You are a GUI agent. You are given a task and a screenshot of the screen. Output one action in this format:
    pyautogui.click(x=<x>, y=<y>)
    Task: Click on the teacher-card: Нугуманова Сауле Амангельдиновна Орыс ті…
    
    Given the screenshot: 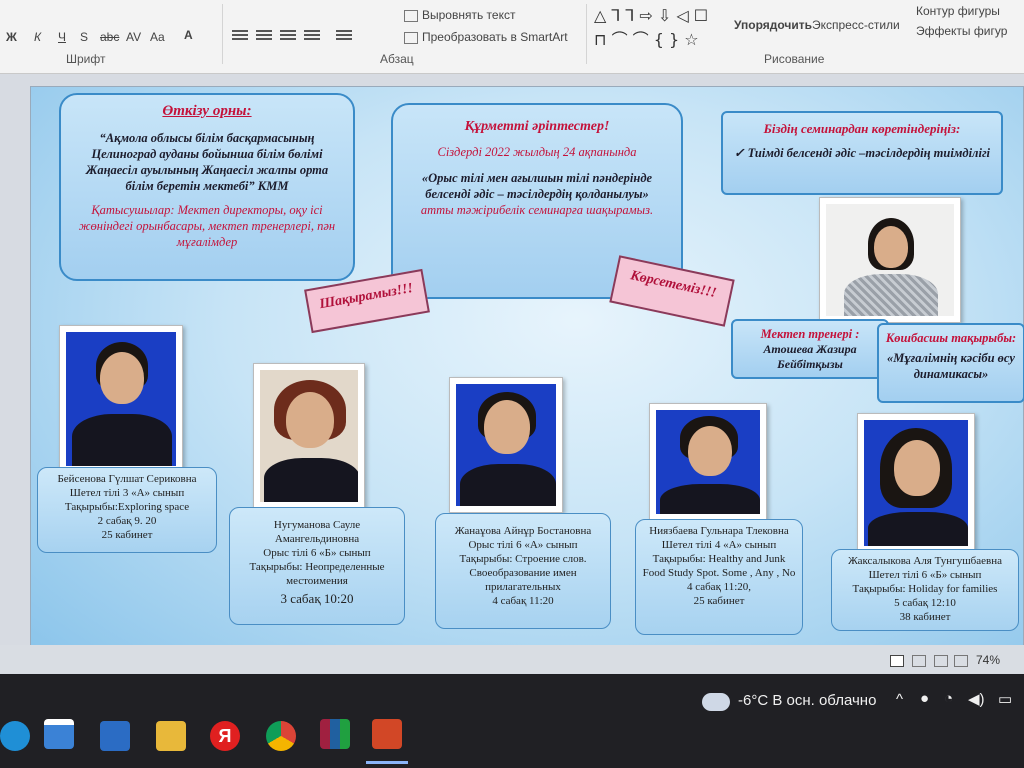 What is the action you would take?
    pyautogui.click(x=317, y=566)
    